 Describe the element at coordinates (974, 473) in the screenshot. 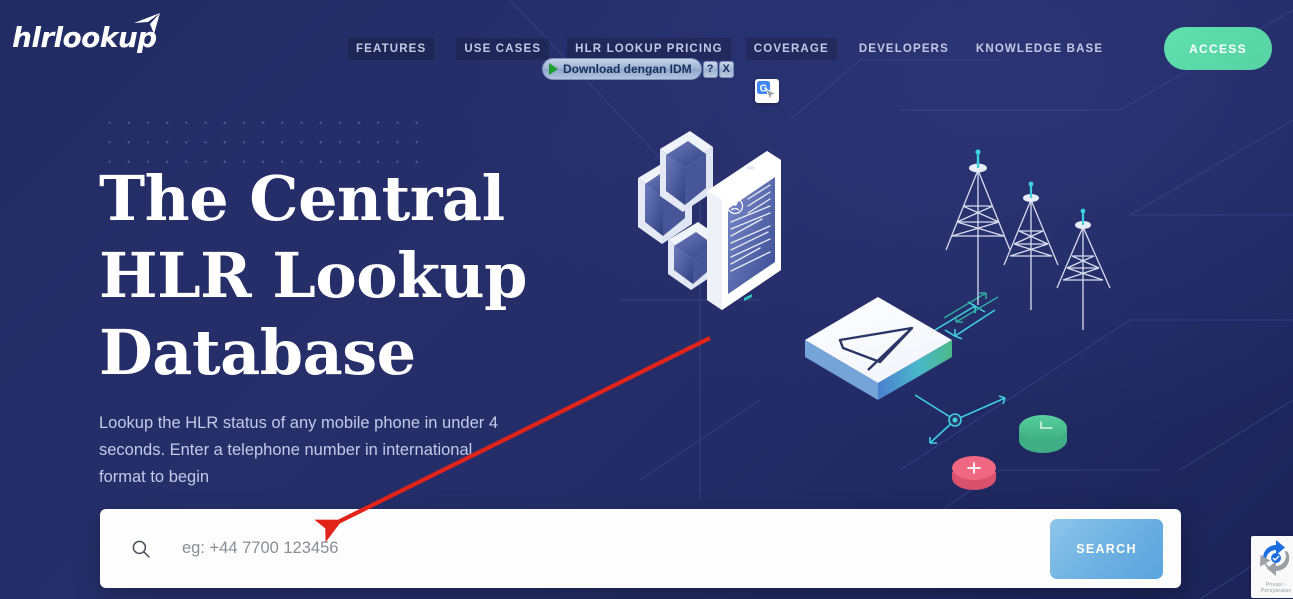

I see `pink-plus-disc` at that location.